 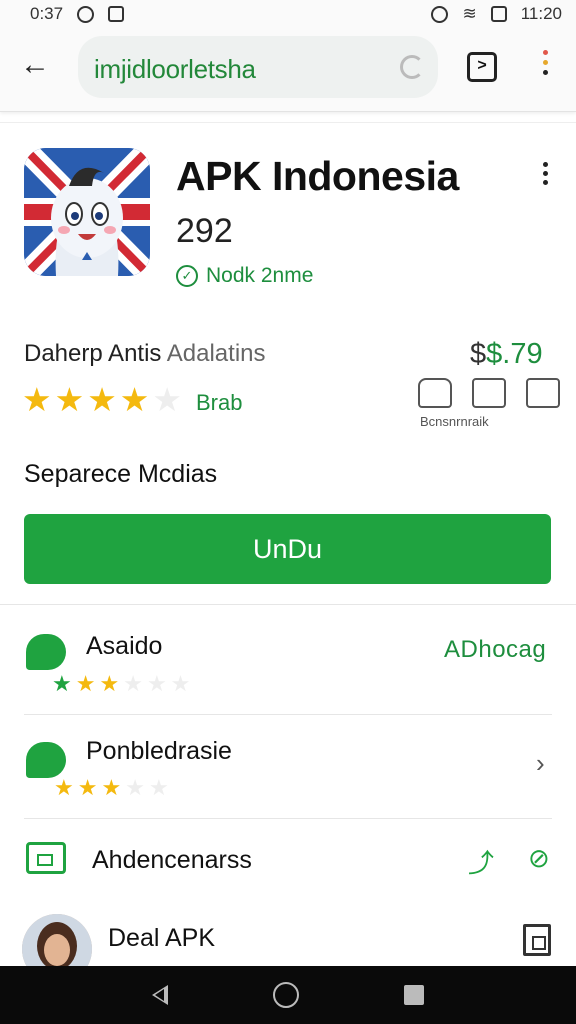 I want to click on chat-bubble-icon, so click(x=46, y=654).